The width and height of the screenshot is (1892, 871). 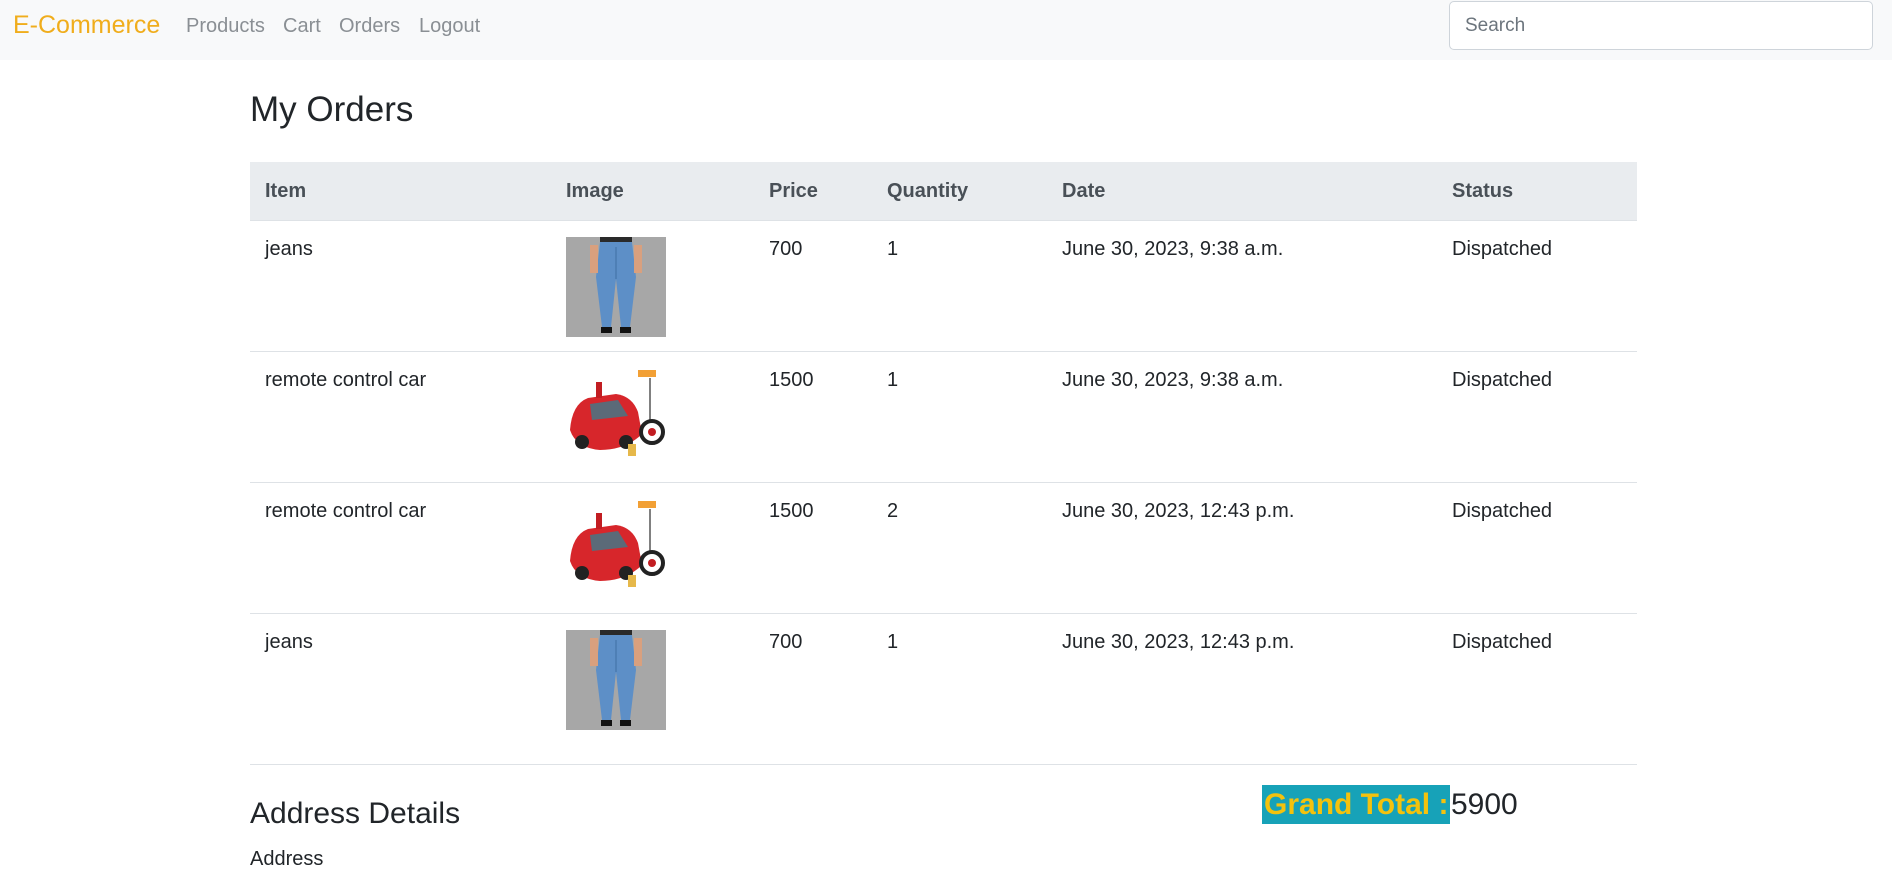 I want to click on header-status: Status, so click(x=1483, y=191).